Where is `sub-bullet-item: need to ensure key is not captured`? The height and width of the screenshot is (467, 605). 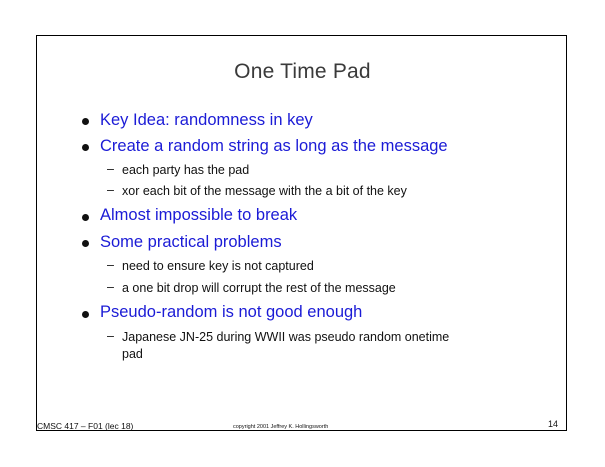
sub-bullet-item: need to ensure key is not captured is located at coordinates (218, 266).